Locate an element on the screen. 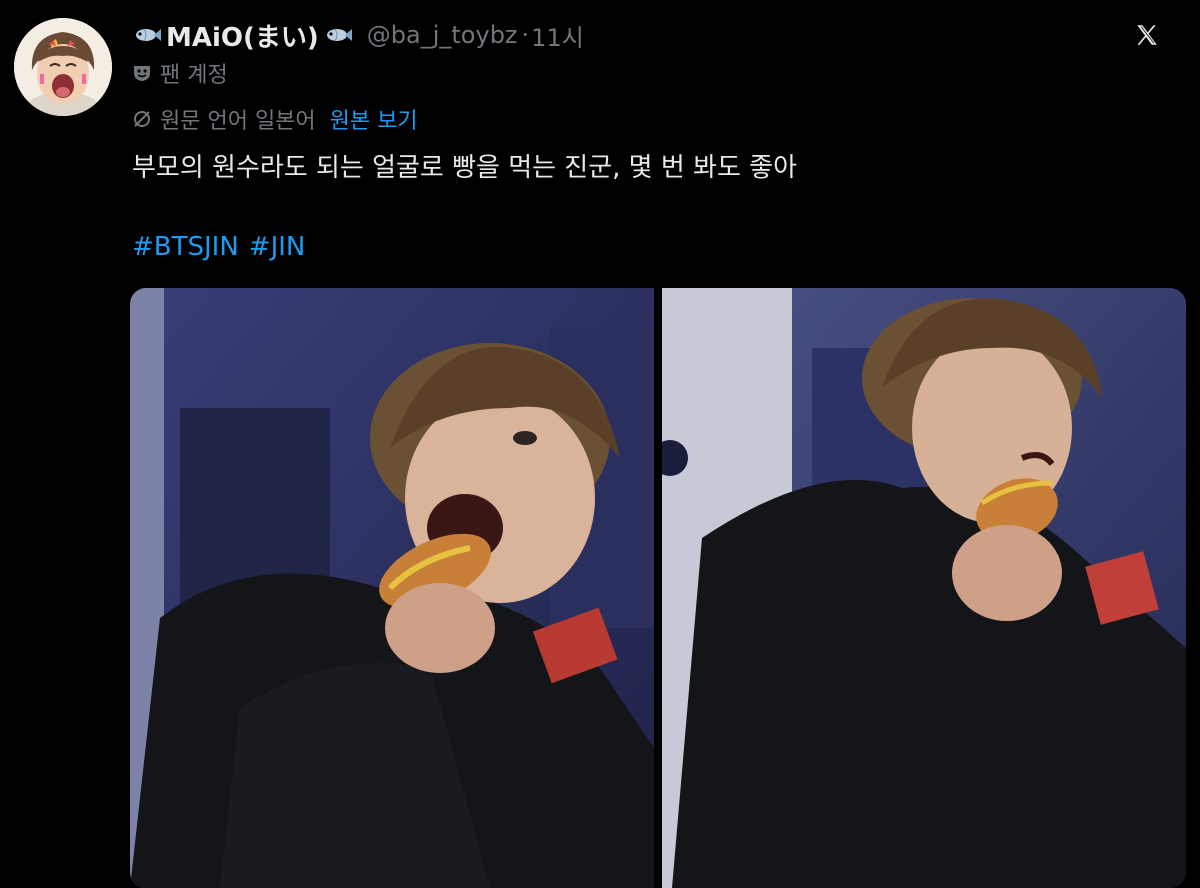 The height and width of the screenshot is (888, 1200). avatar-illustration is located at coordinates (63, 67).